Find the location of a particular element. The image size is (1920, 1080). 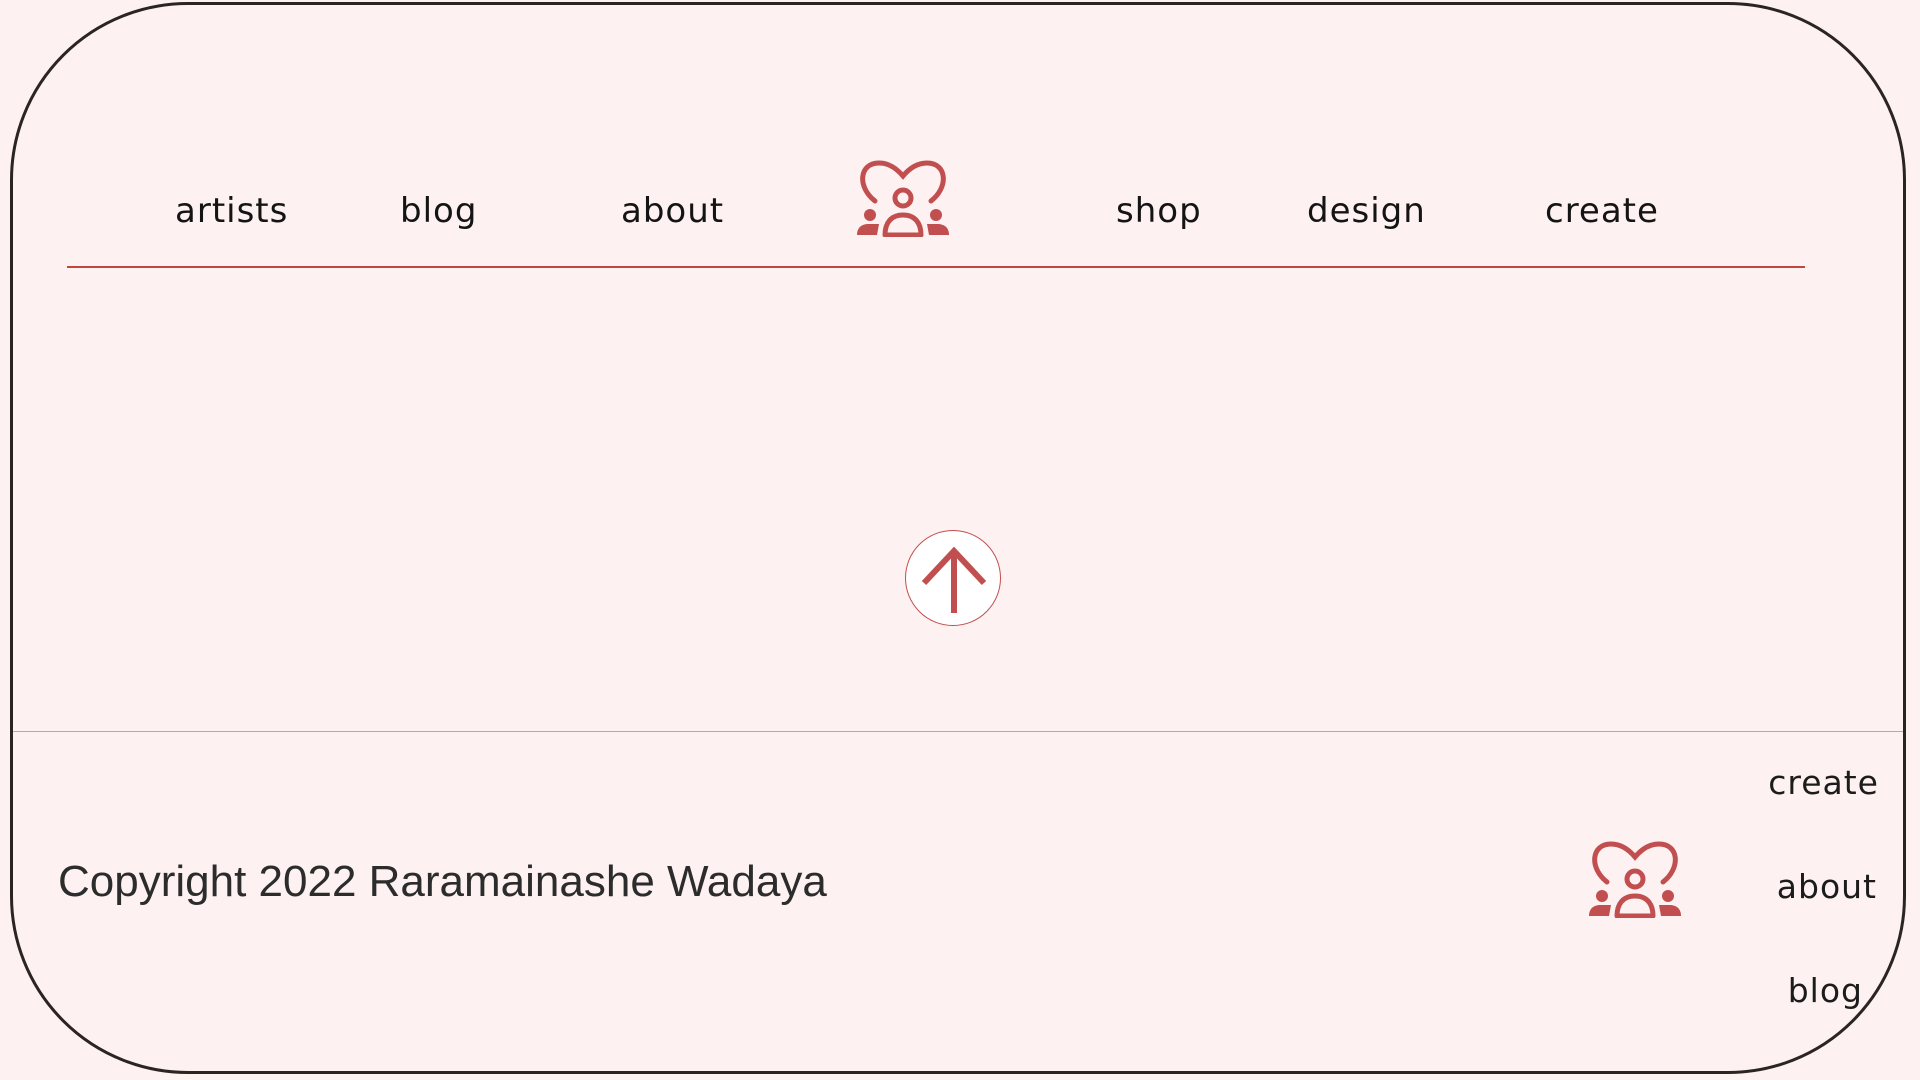

footer-link-about: about is located at coordinates (1827, 886).